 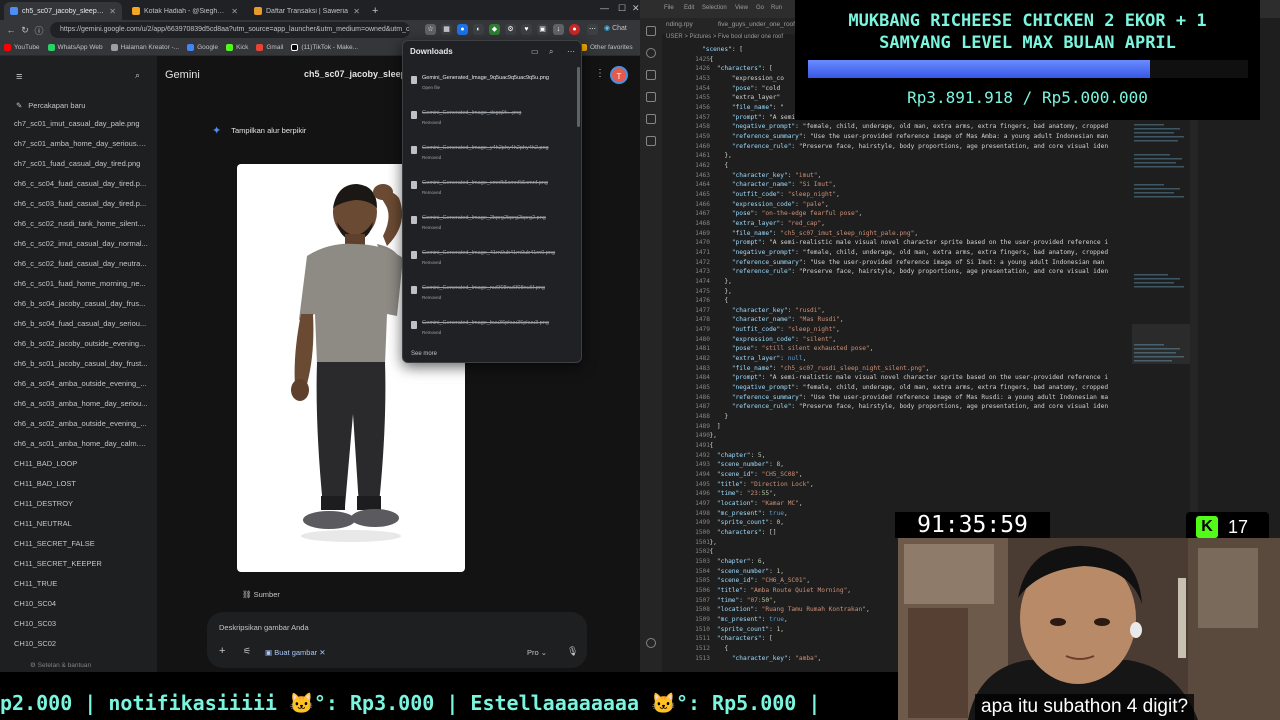 I want to click on tools-icon: ⚟, so click(x=247, y=651).